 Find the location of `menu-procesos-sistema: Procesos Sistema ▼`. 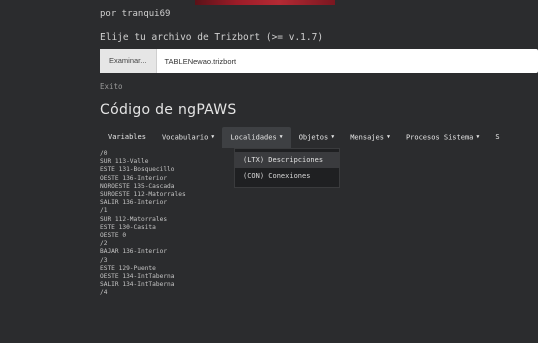

menu-procesos-sistema: Procesos Sistema ▼ is located at coordinates (442, 137).